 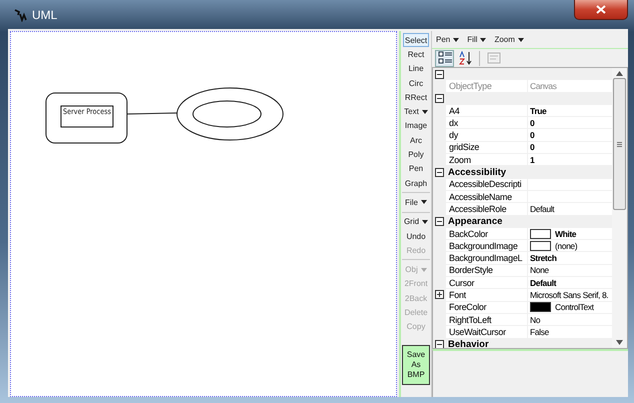 What do you see at coordinates (468, 343) in the screenshot?
I see `category-name: Behavior` at bounding box center [468, 343].